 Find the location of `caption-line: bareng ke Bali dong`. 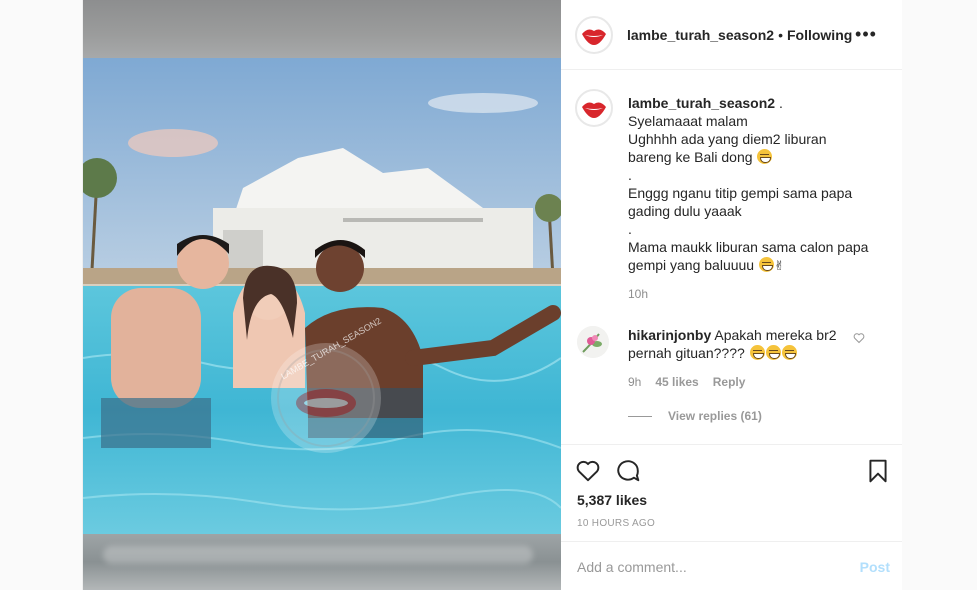

caption-line: bareng ke Bali dong is located at coordinates (690, 157).